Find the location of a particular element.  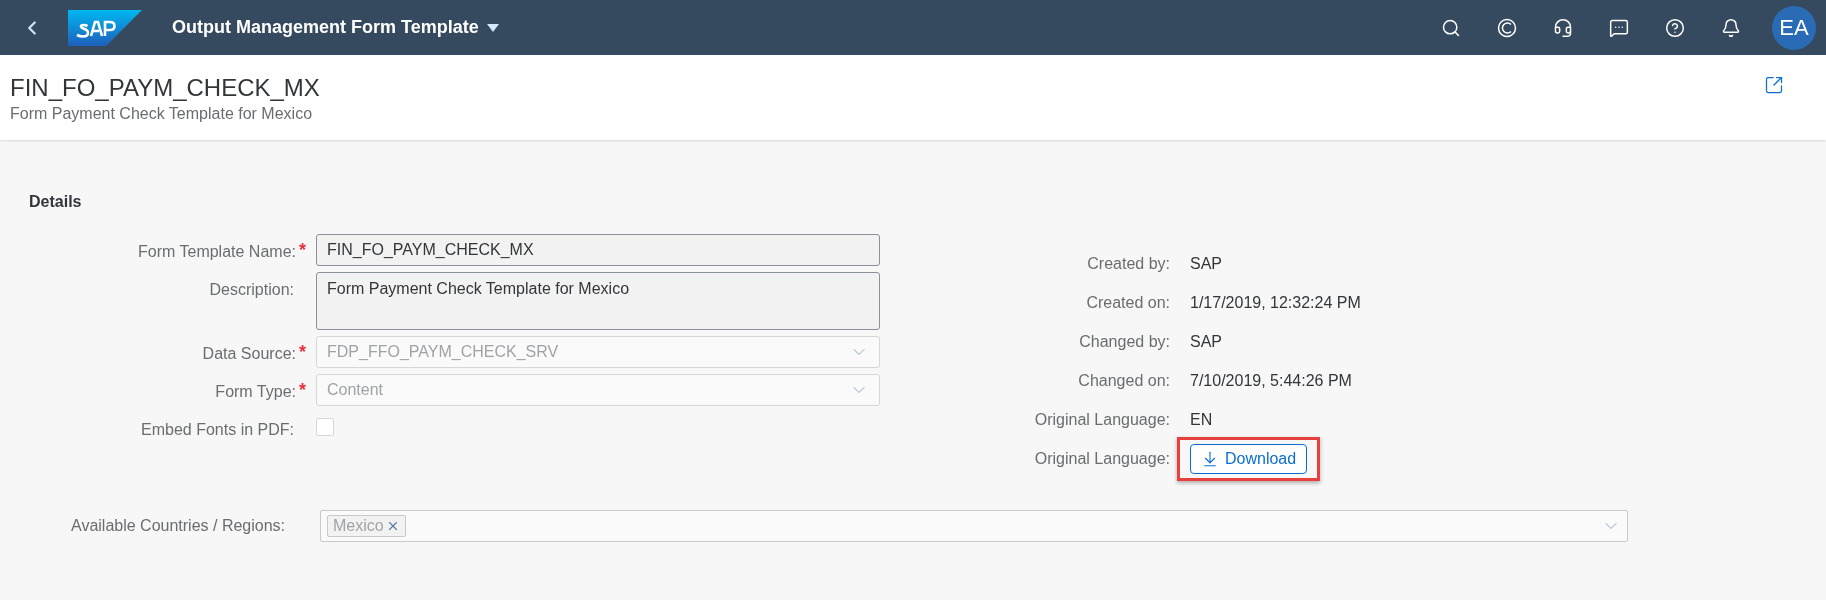

download-icon is located at coordinates (1210, 458).